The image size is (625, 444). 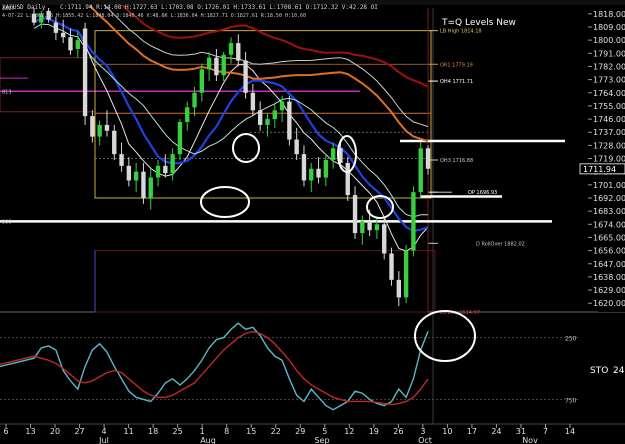 I want to click on day-label: 20, so click(x=55, y=431).